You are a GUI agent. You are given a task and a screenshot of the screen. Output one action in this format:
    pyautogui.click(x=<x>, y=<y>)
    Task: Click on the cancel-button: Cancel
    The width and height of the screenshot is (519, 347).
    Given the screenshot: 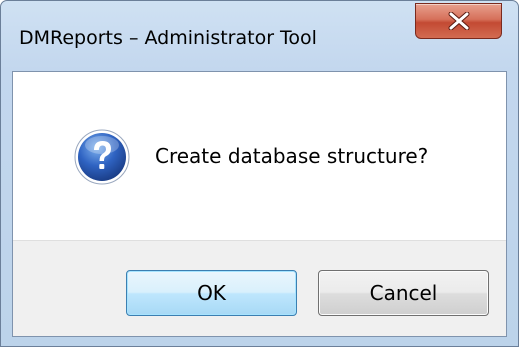 What is the action you would take?
    pyautogui.click(x=403, y=293)
    